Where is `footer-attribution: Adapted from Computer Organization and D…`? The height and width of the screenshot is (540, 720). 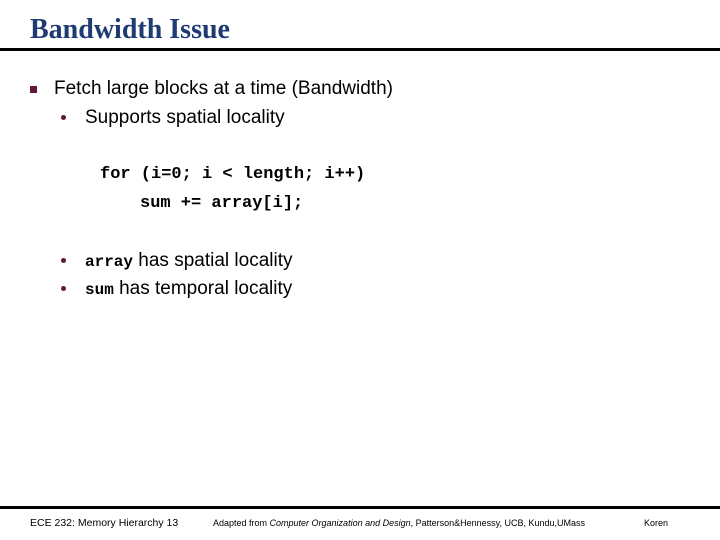
footer-attribution: Adapted from Computer Organization and D… is located at coordinates (399, 523).